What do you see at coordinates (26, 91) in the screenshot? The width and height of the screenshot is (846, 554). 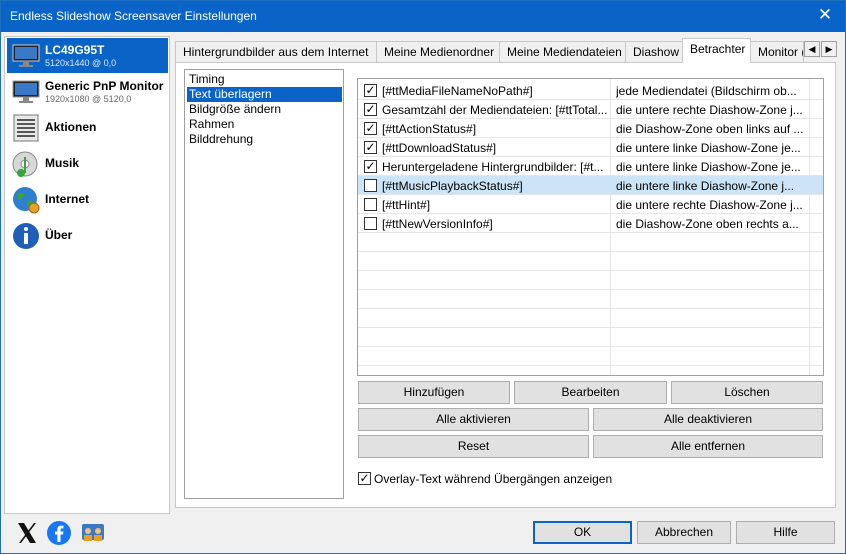 I see `monitor-icon` at bounding box center [26, 91].